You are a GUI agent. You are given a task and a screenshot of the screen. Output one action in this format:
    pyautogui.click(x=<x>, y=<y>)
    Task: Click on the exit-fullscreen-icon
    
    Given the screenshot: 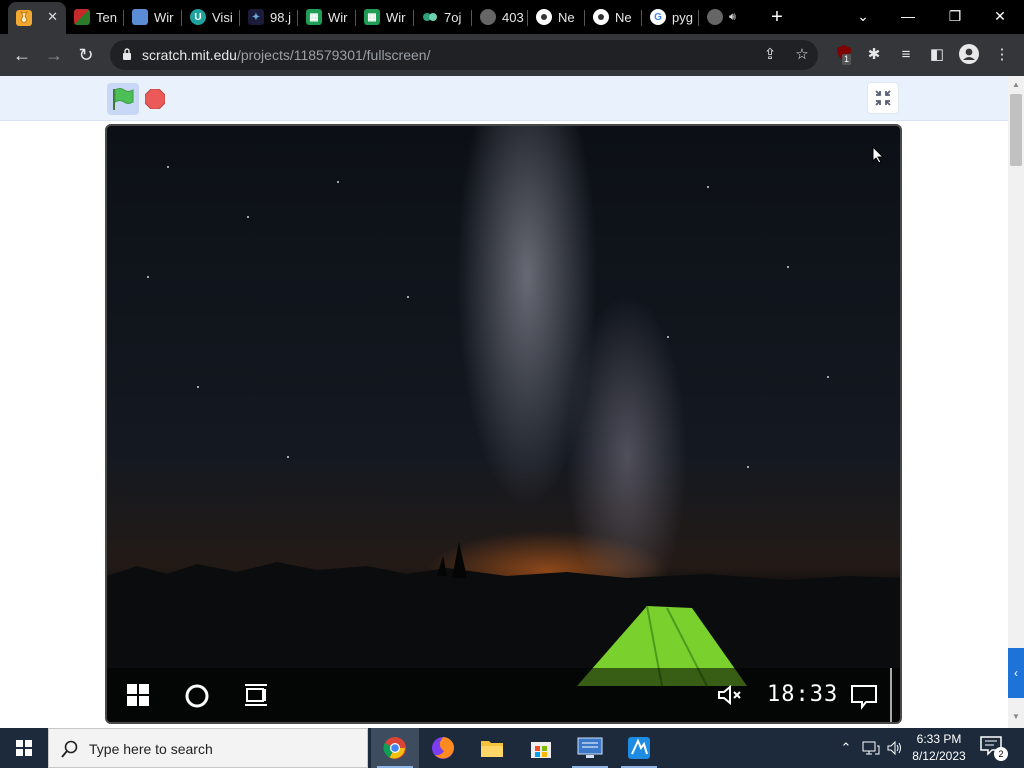 What is the action you would take?
    pyautogui.click(x=883, y=98)
    